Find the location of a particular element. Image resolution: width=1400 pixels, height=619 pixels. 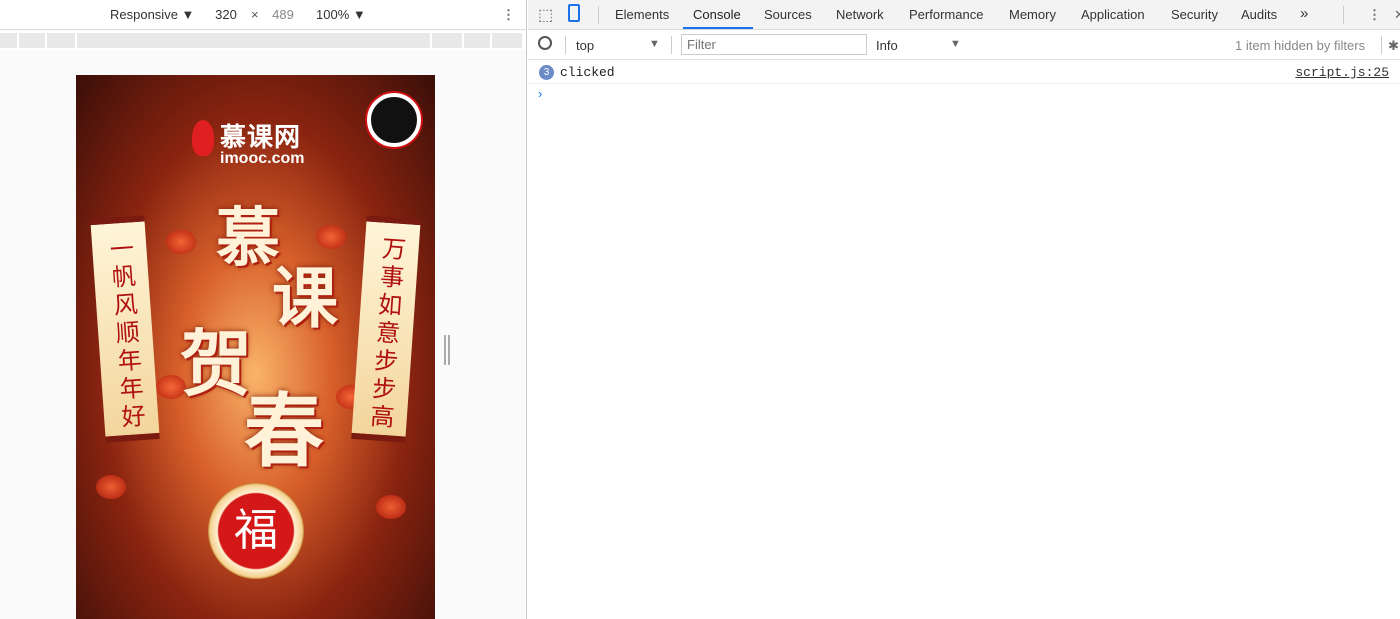

imooc-logo: 慕课网 imooc.com is located at coordinates (262, 142).